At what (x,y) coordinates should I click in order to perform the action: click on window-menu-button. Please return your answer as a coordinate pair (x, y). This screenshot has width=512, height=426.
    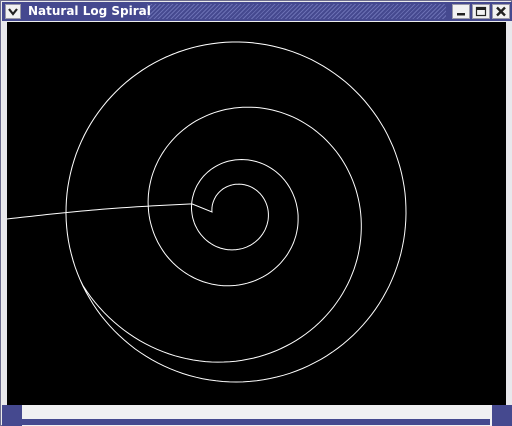
    Looking at the image, I should click on (13, 11).